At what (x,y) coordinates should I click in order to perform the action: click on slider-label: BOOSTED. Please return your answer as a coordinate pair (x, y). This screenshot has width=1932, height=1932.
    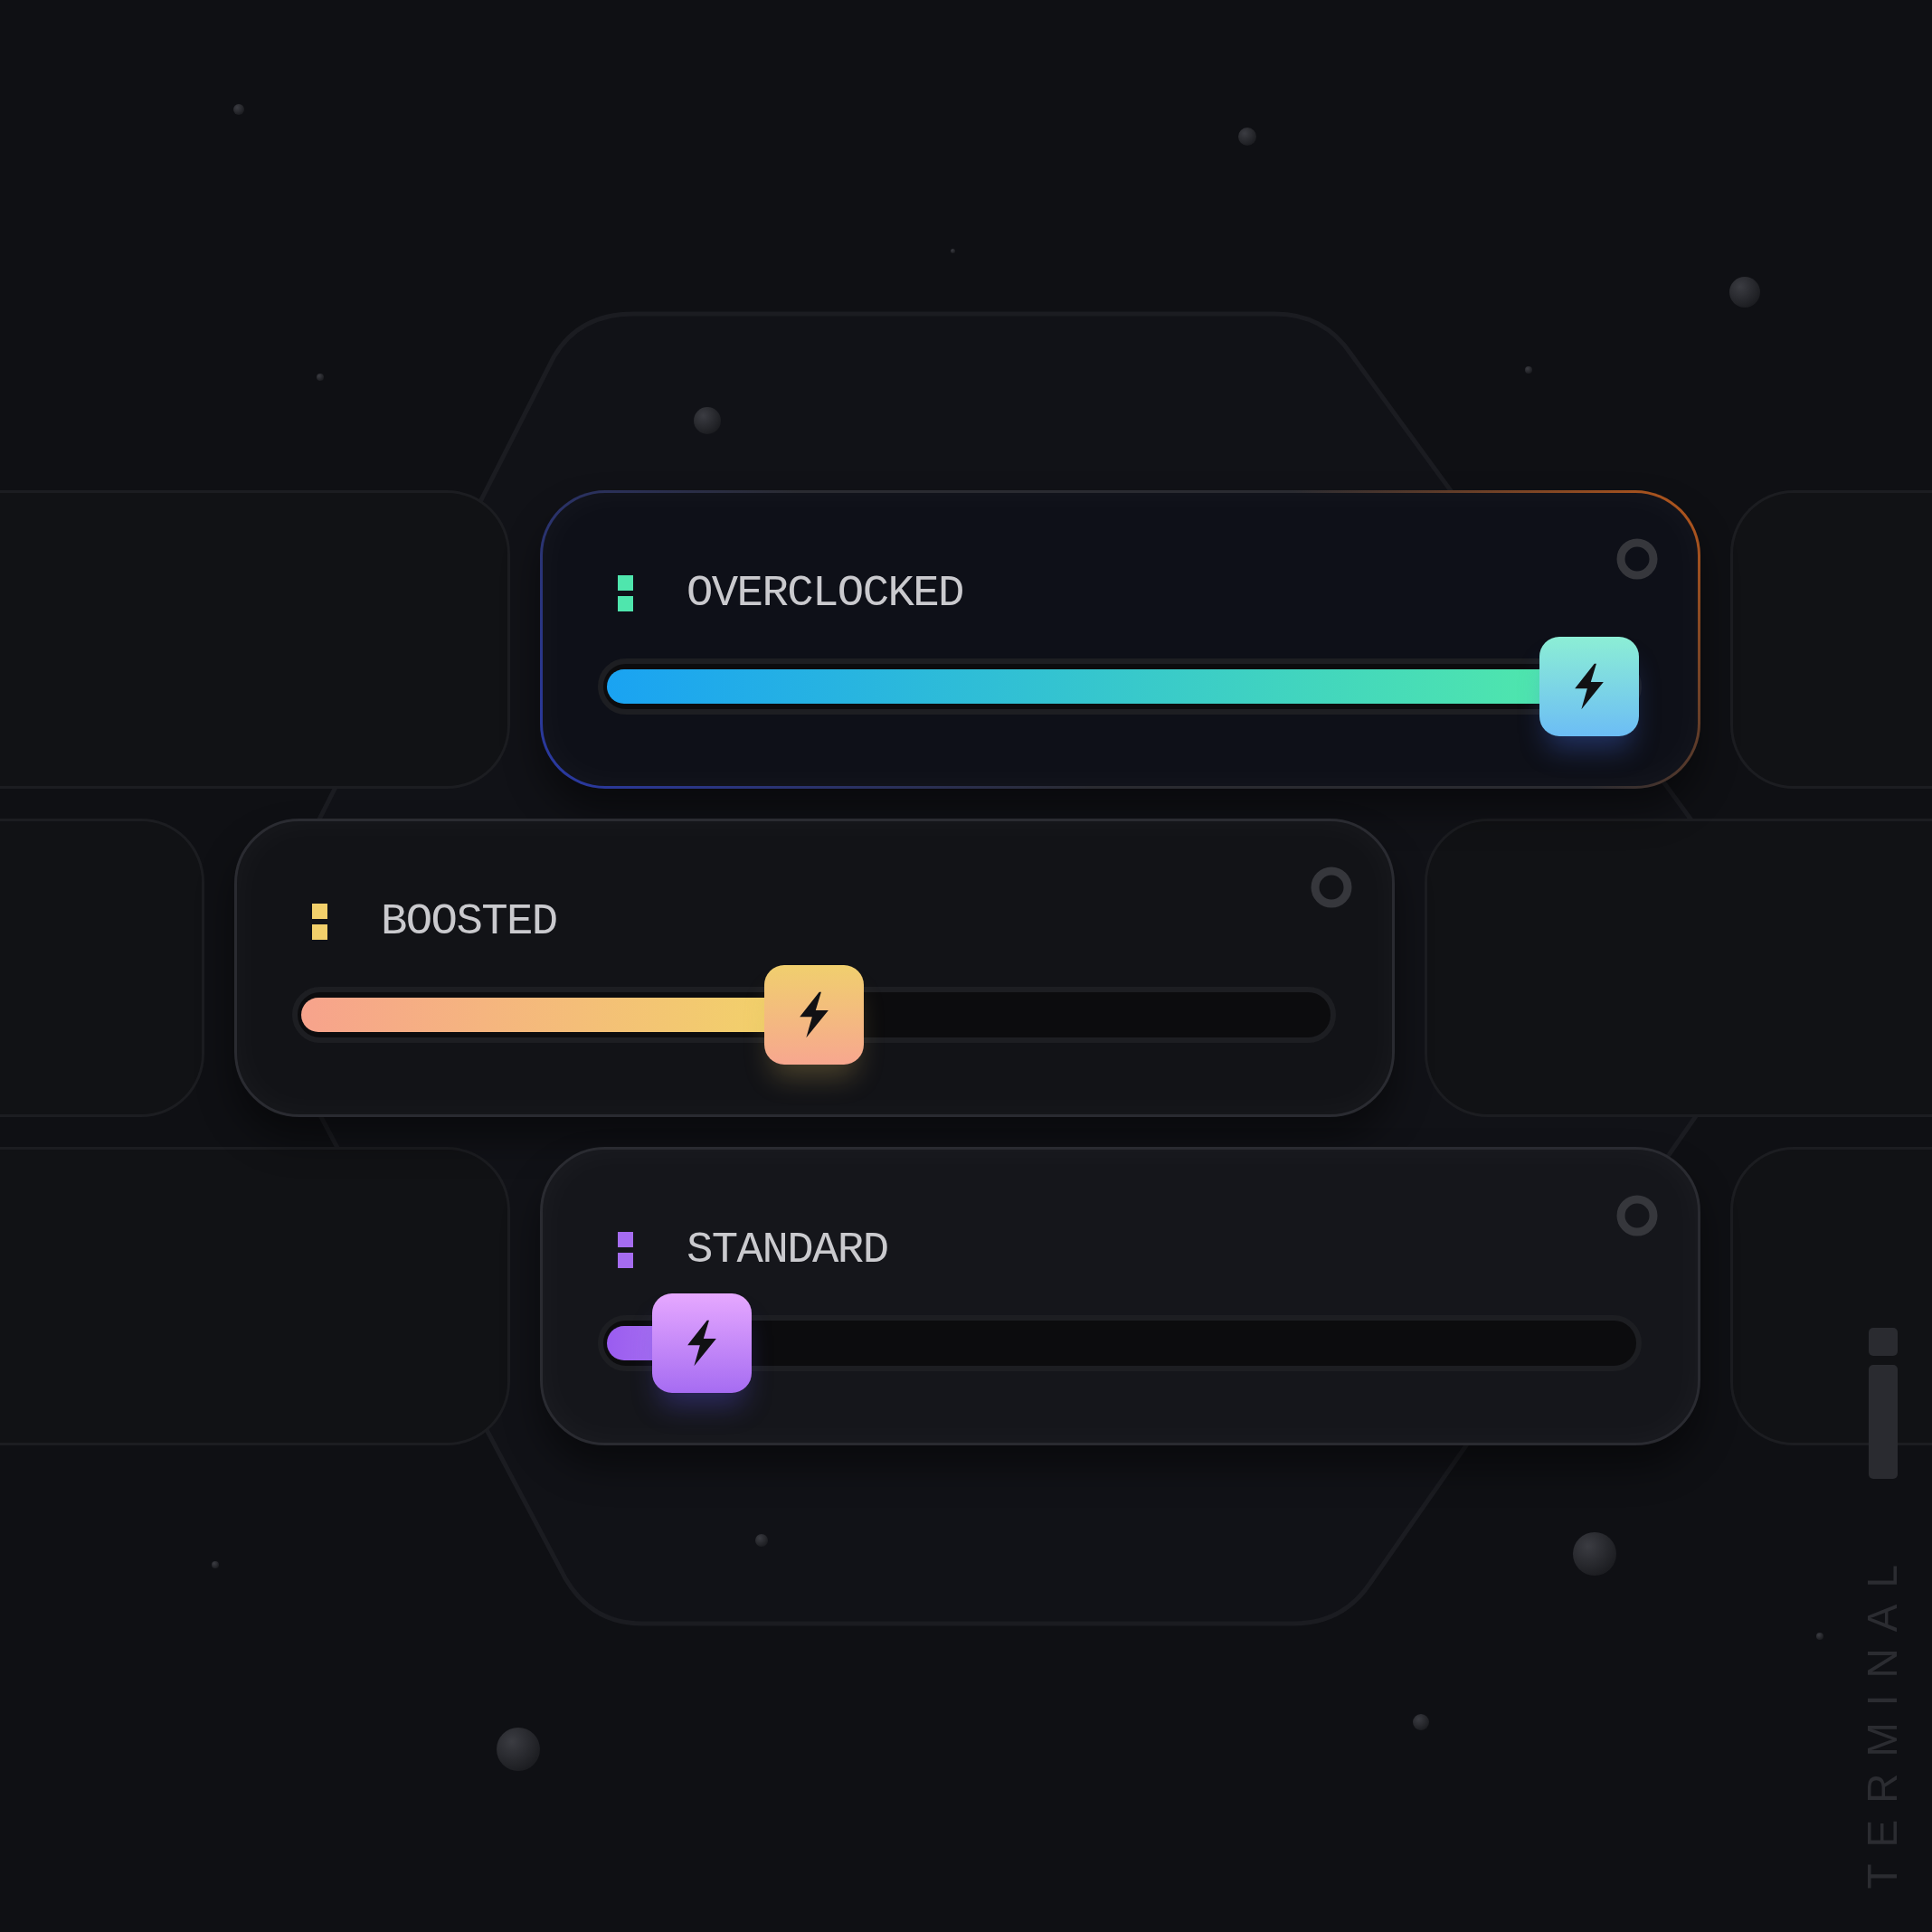
    Looking at the image, I should click on (469, 921).